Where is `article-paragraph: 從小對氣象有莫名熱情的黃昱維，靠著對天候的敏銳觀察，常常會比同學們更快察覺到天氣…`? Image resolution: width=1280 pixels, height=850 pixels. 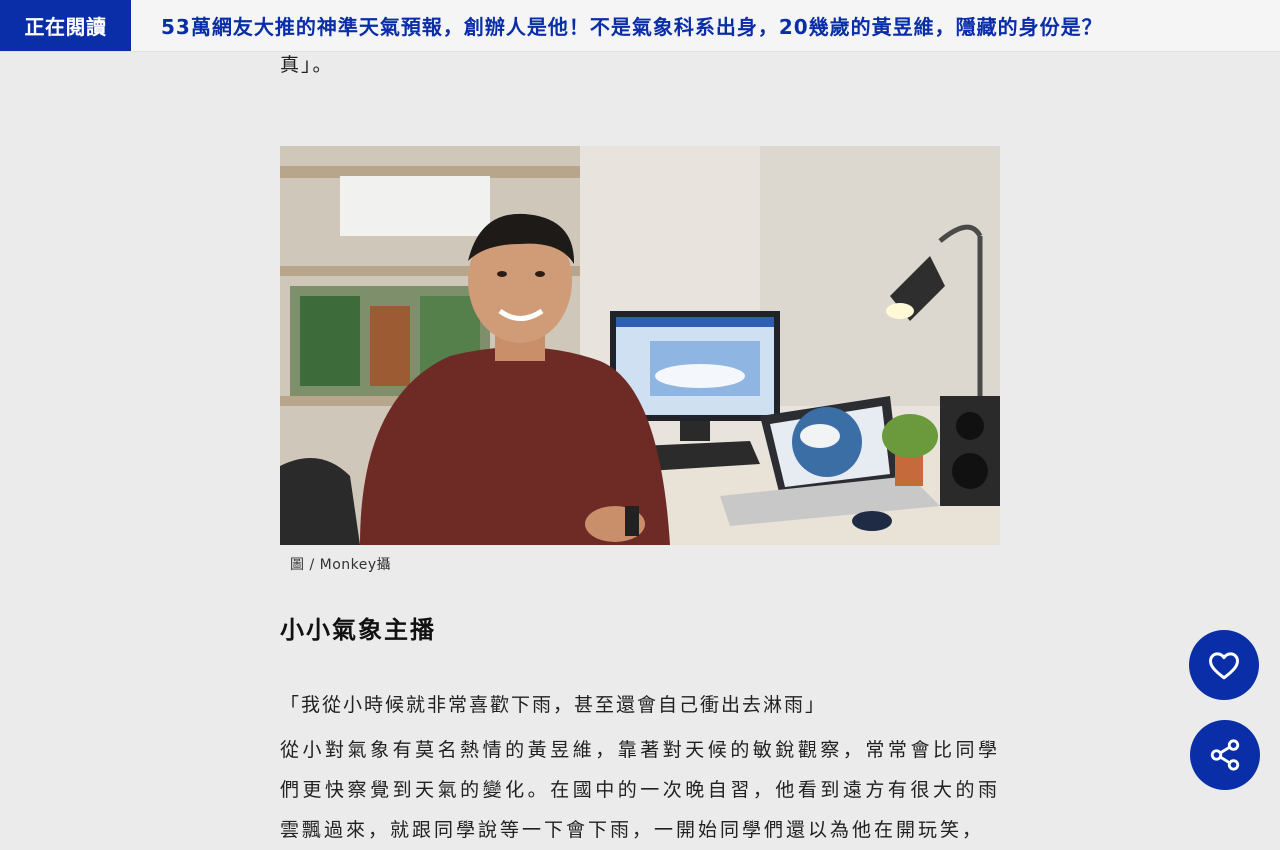 article-paragraph: 從小對氣象有莫名熱情的黃昱維，靠著對天候的敏銳觀察，常常會比同學們更快察覺到天氣… is located at coordinates (640, 790).